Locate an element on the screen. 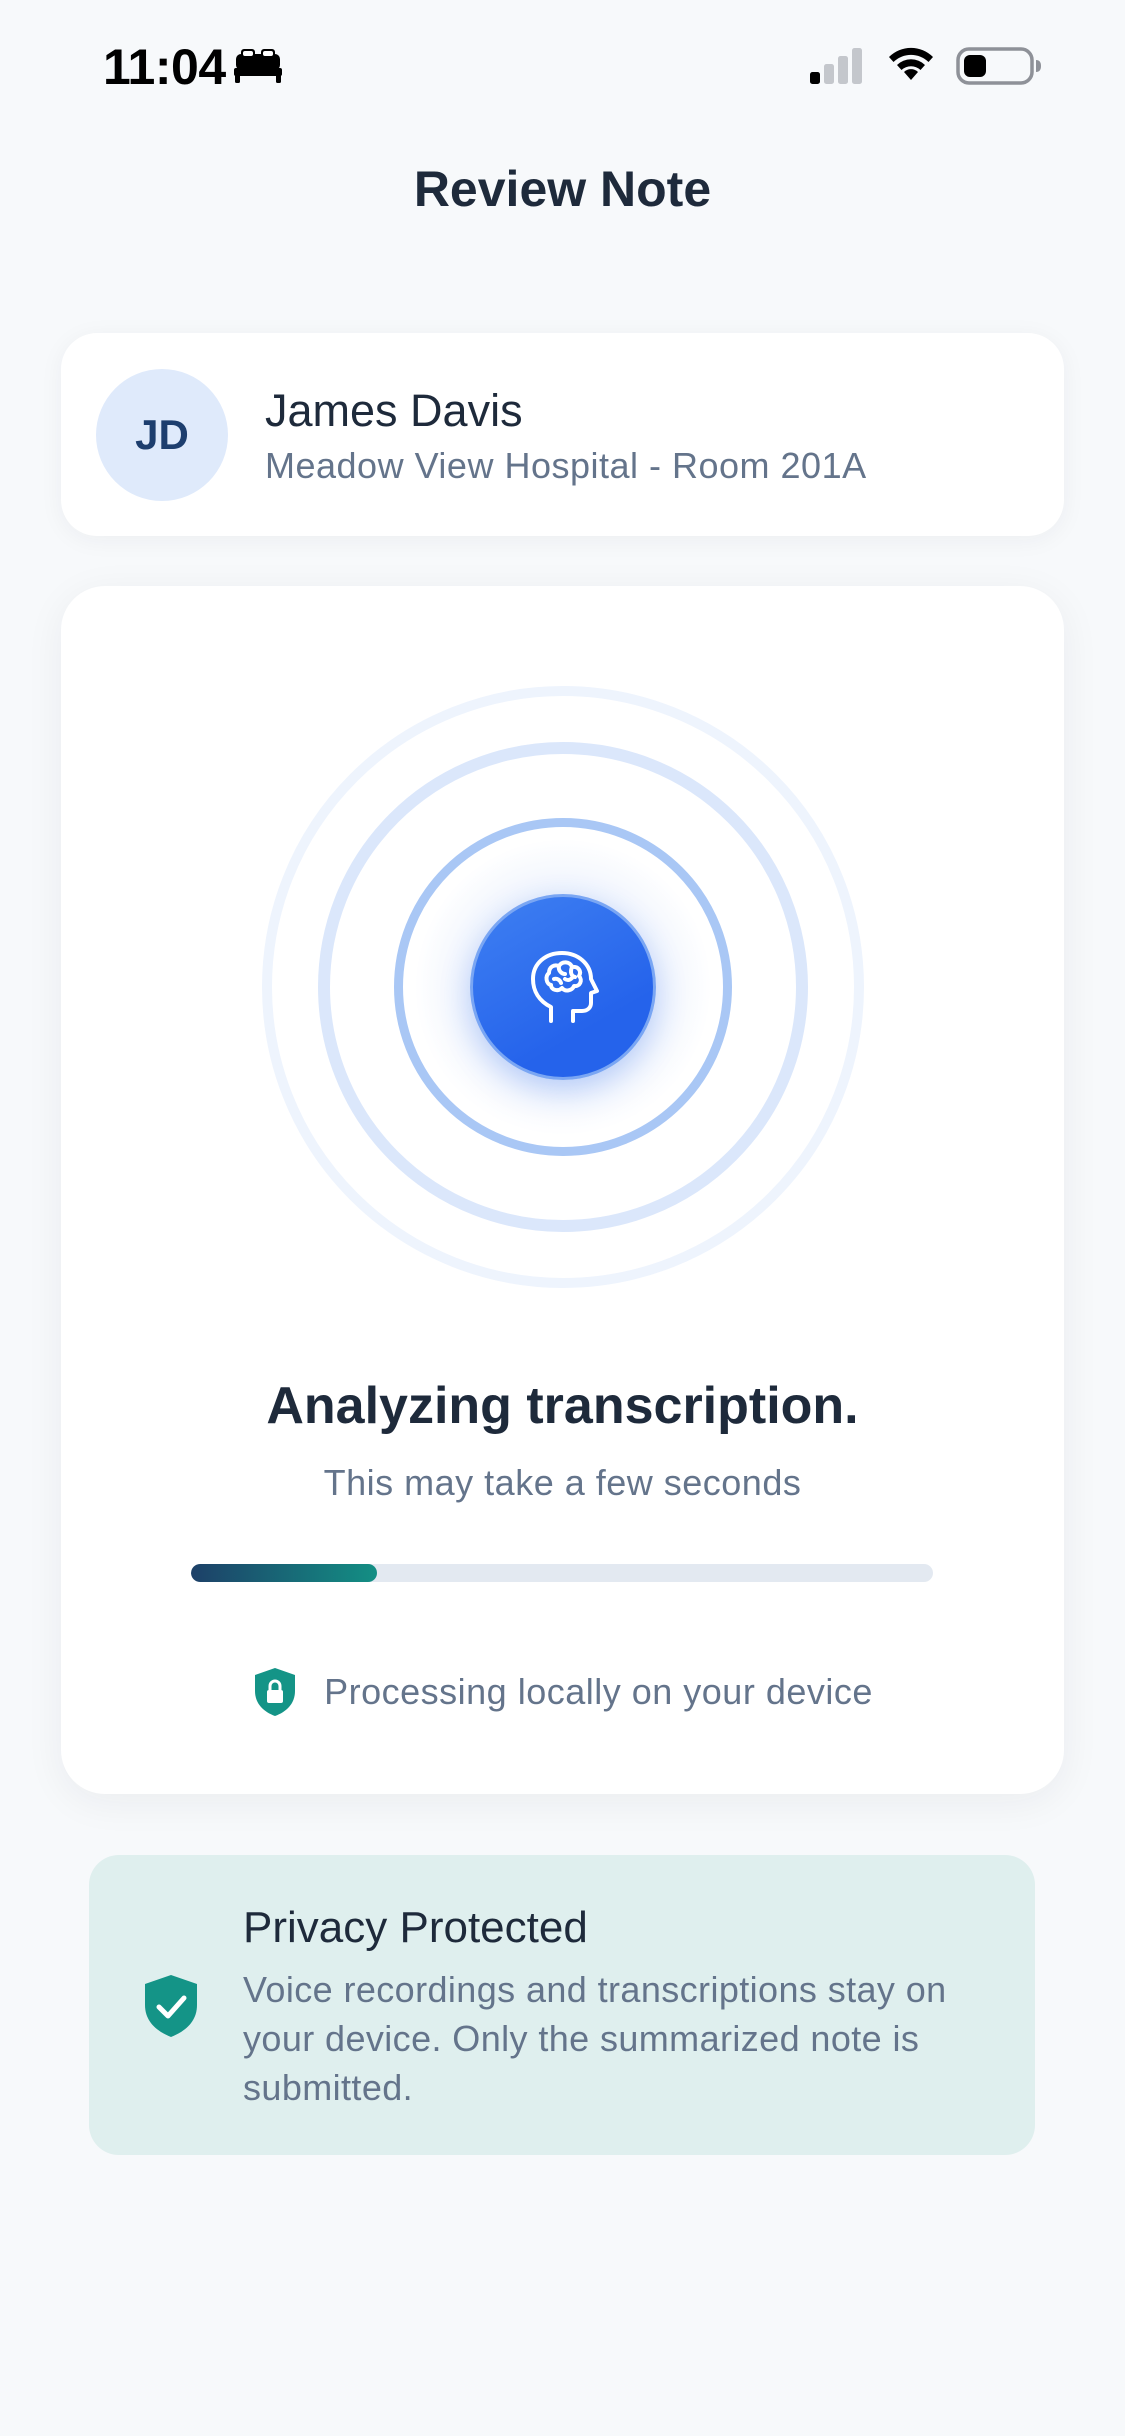  analyzing-title: Analyzing transcription. is located at coordinates (562, 1406).